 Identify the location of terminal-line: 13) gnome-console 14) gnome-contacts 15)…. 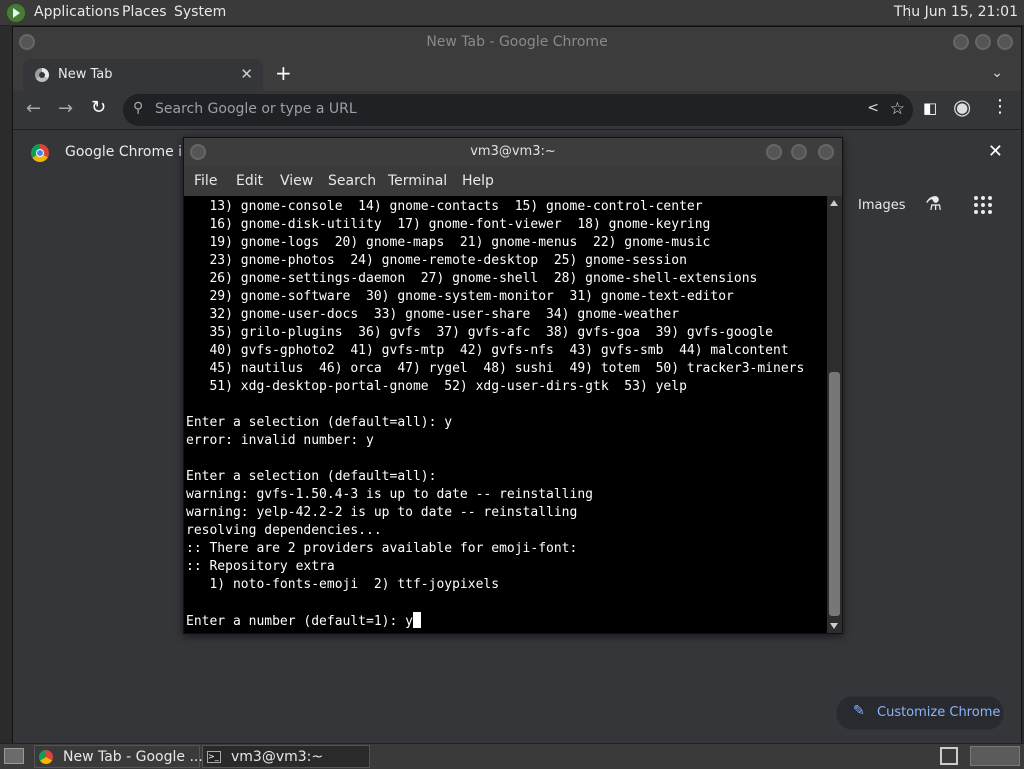
(456, 206).